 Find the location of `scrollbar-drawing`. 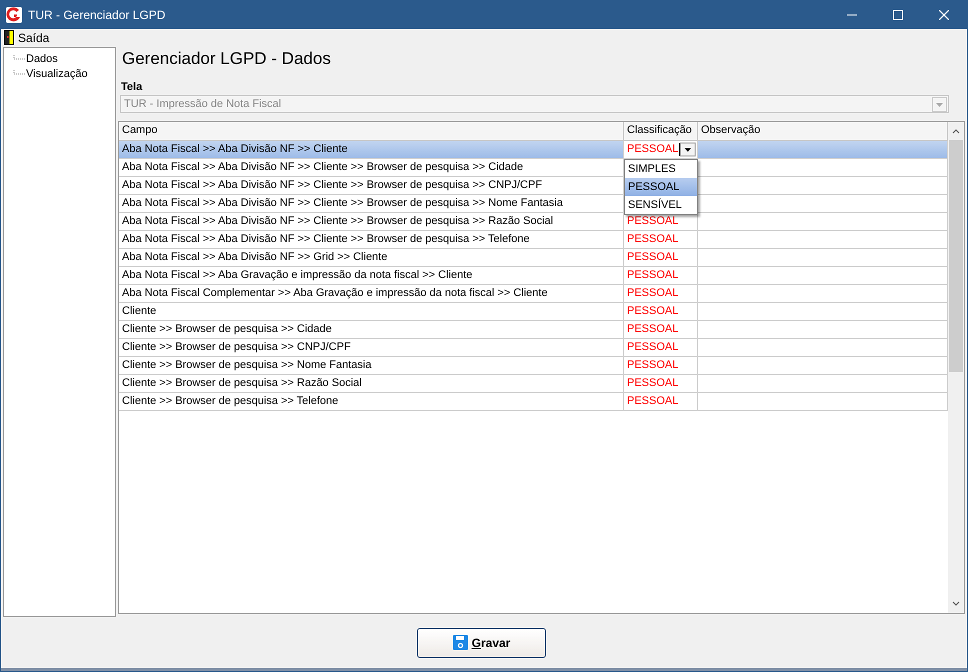

scrollbar-drawing is located at coordinates (956, 367).